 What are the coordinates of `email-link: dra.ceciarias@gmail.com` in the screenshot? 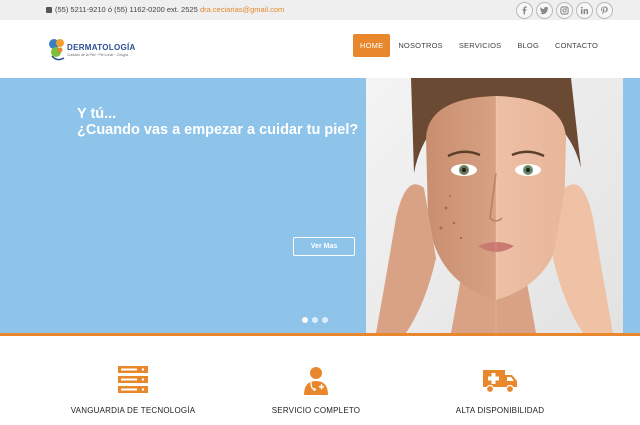 It's located at (242, 9).